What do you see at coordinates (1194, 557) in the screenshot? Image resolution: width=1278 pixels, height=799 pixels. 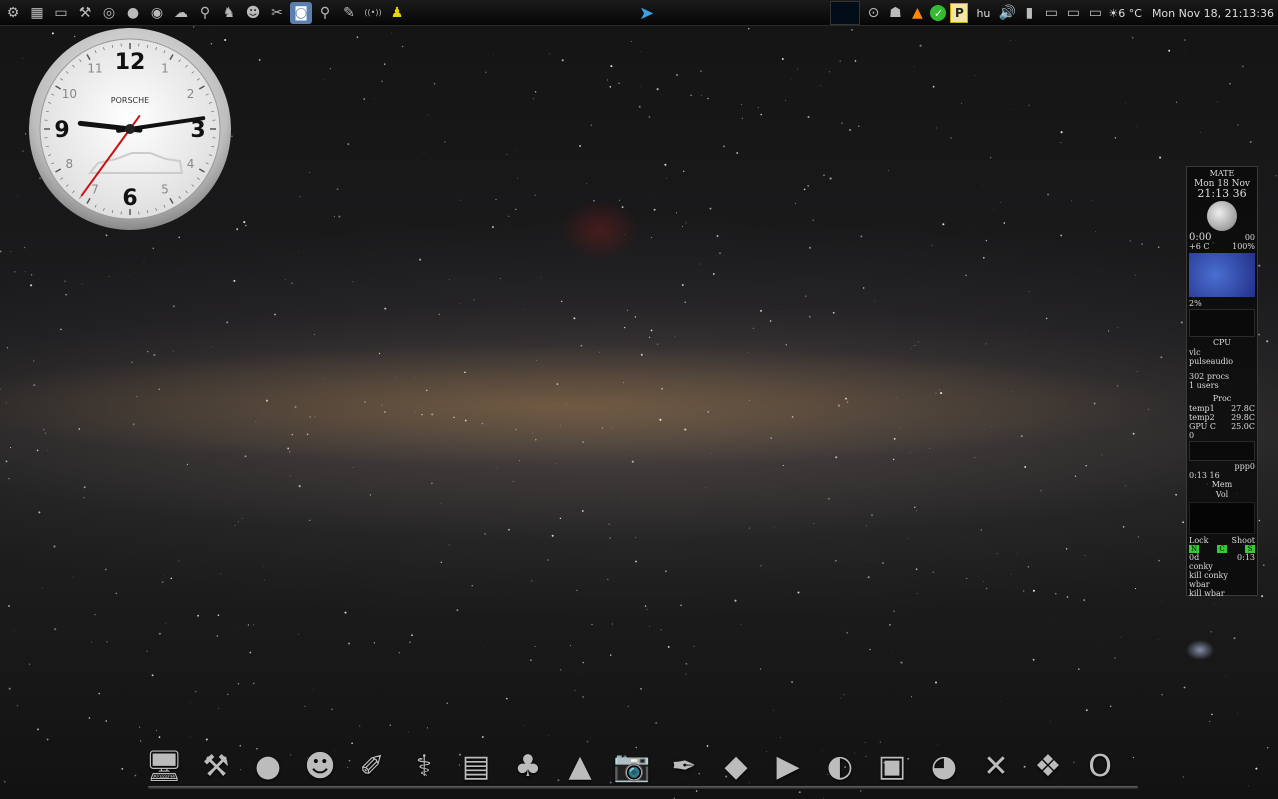 I see `days-value: 0d` at bounding box center [1194, 557].